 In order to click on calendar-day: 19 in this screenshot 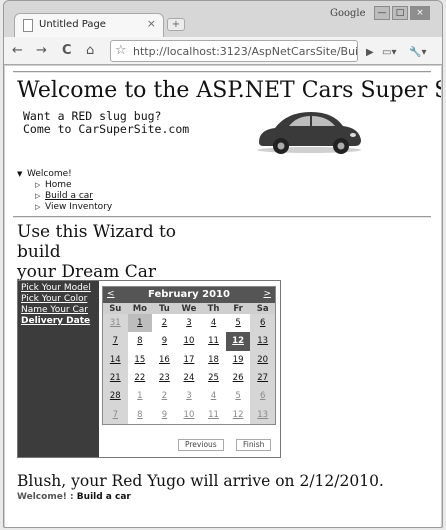, I will do `click(238, 360)`.